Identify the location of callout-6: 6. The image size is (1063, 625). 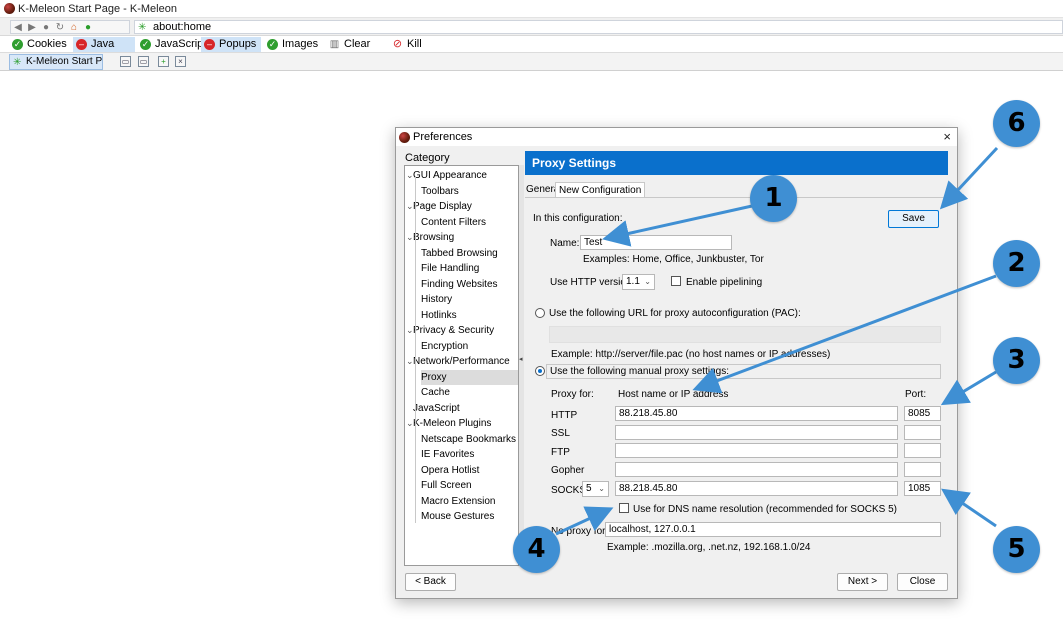
(1016, 123).